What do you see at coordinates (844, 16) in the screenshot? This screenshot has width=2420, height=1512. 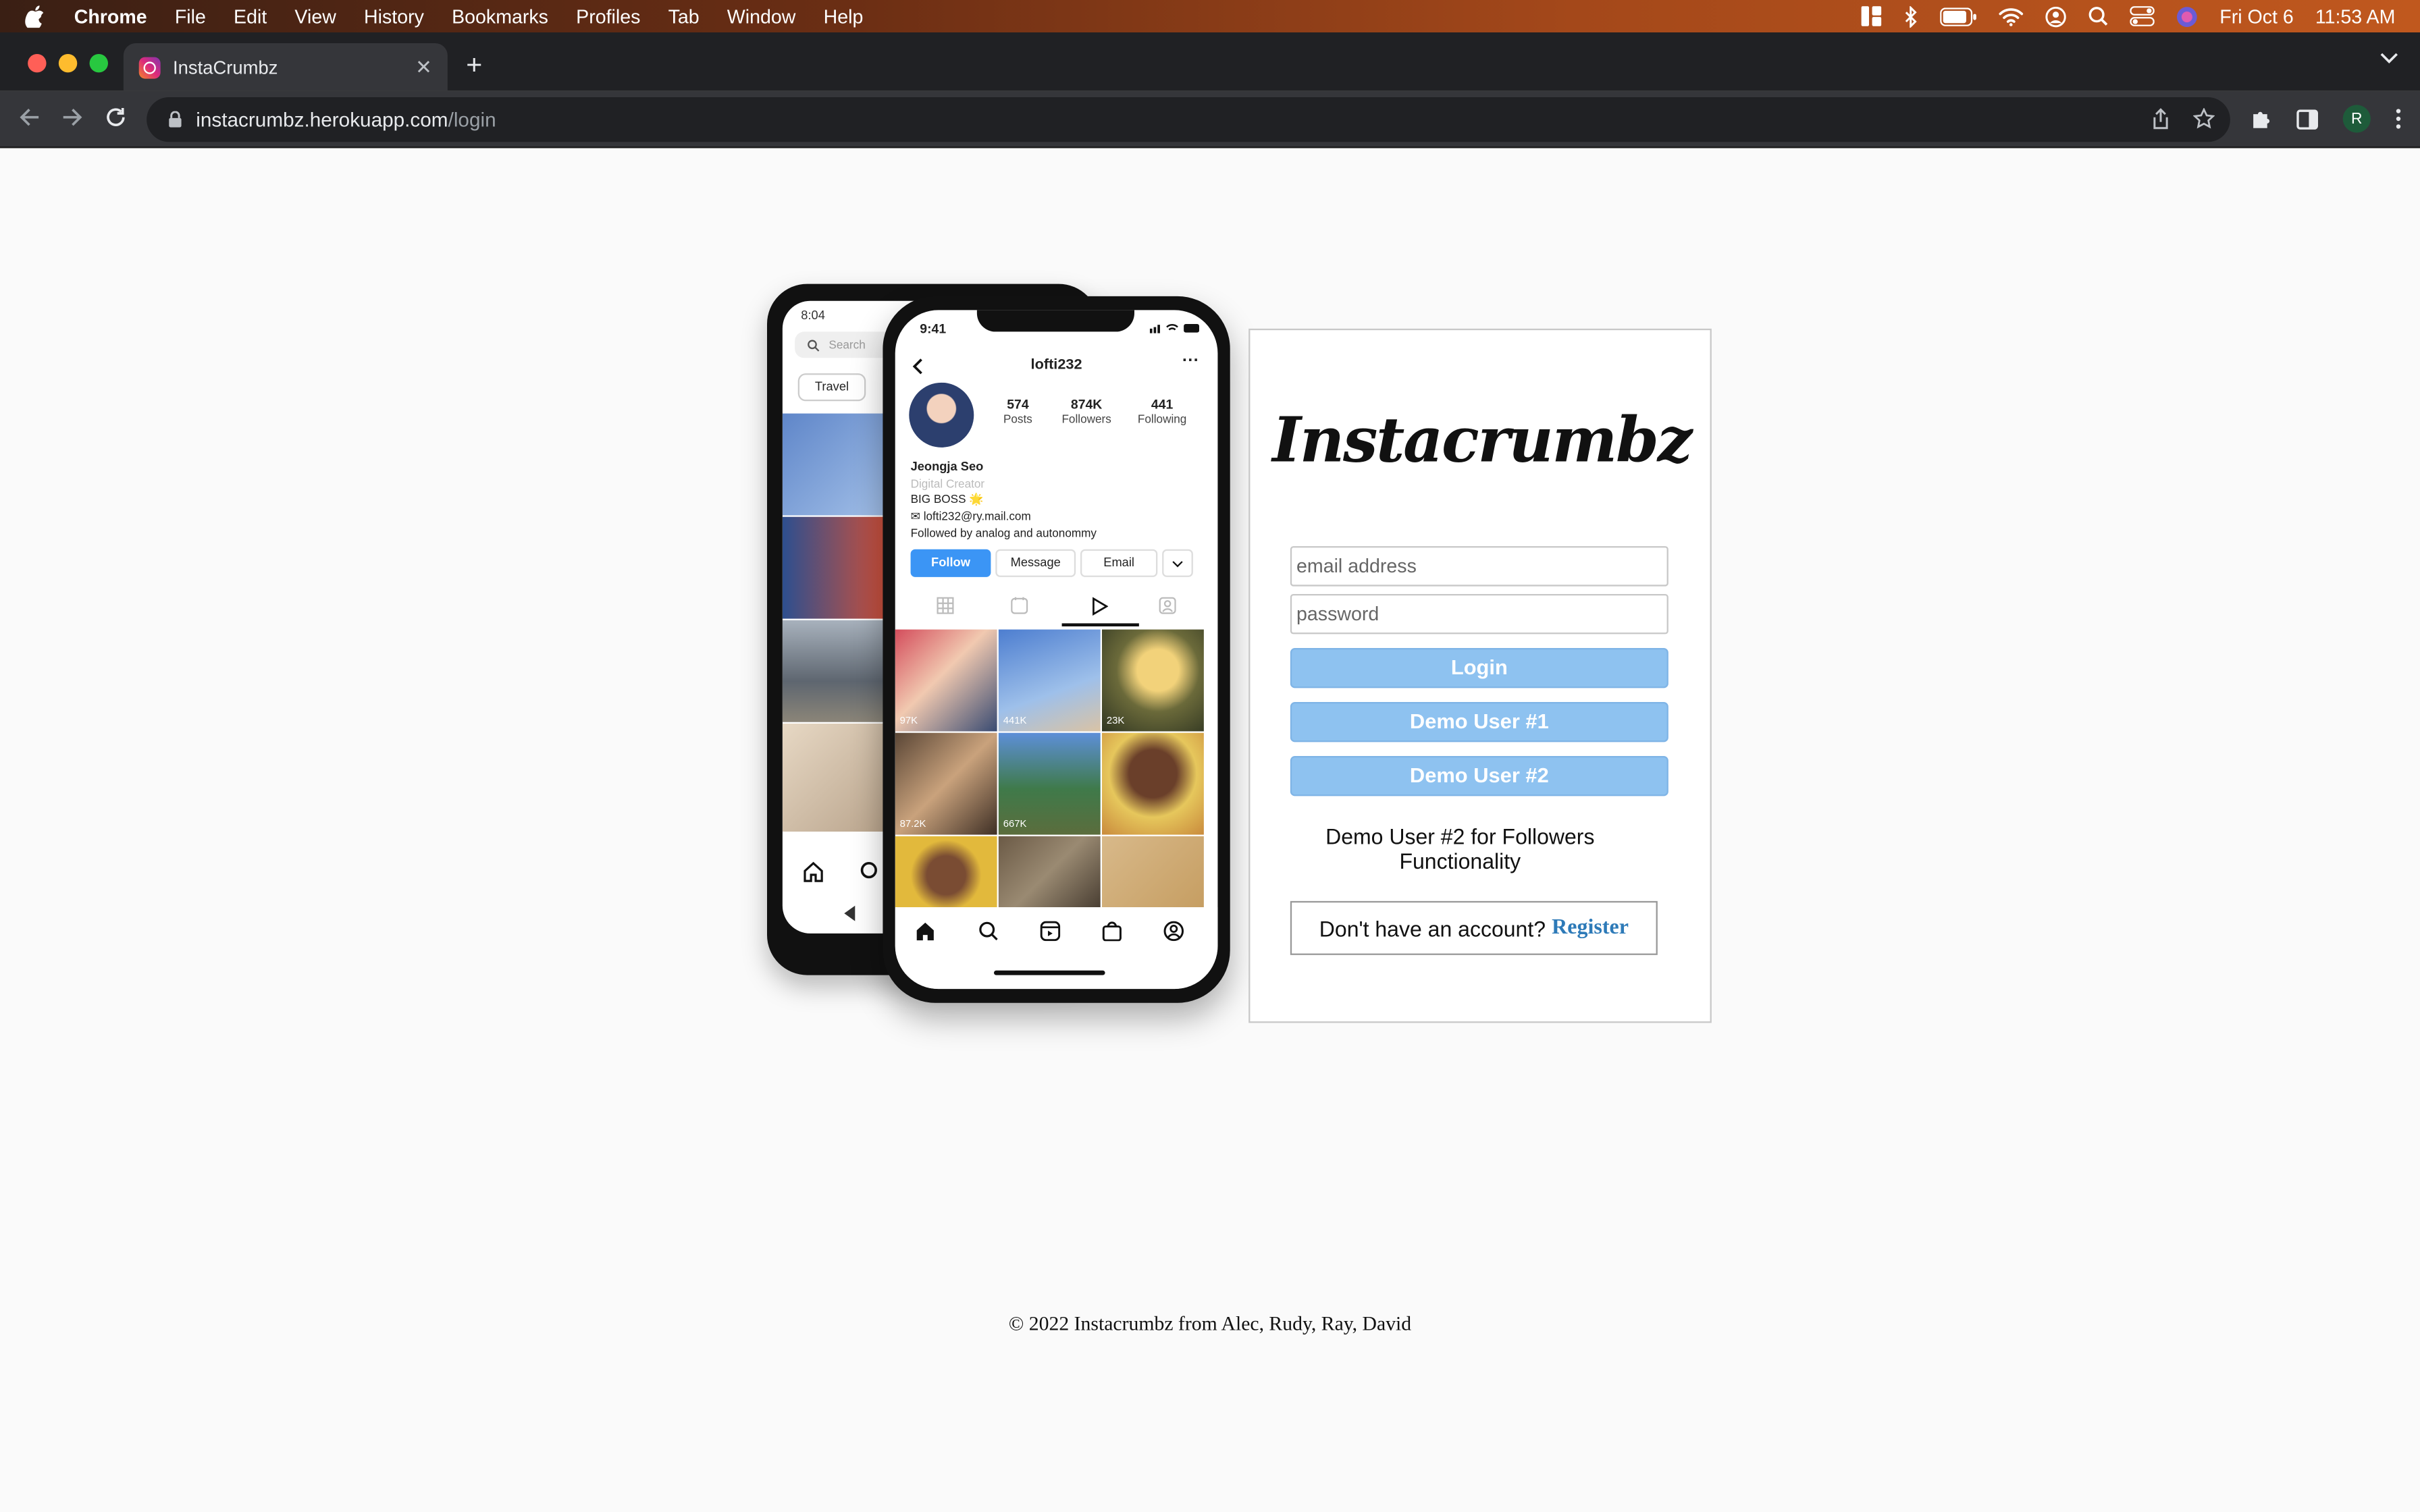 I see `menu-help: Help` at bounding box center [844, 16].